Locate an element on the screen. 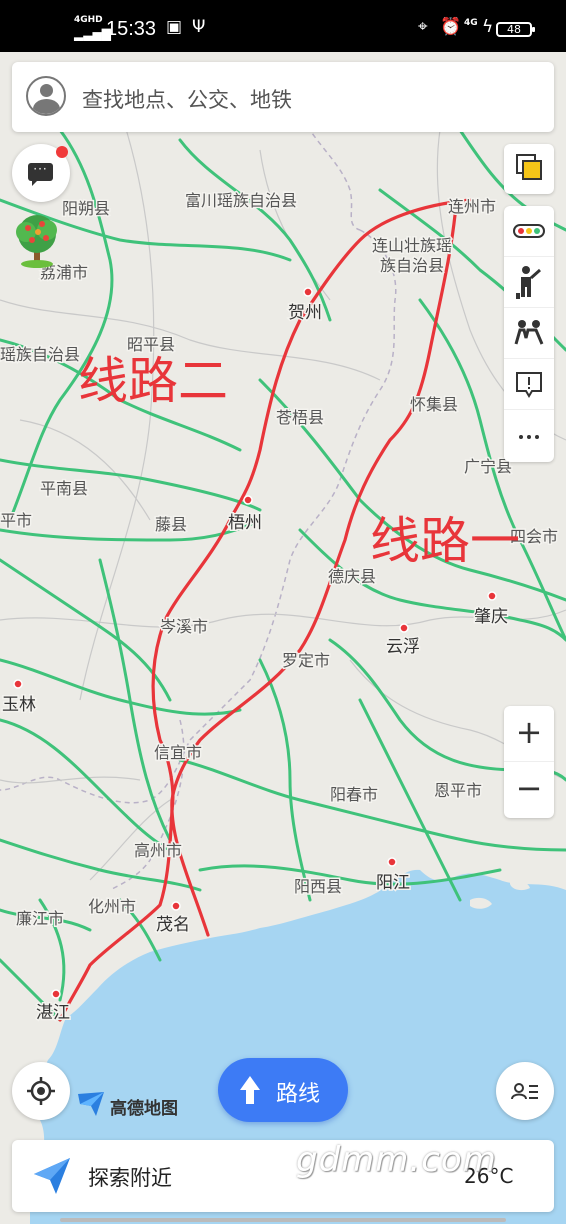 The width and height of the screenshot is (566, 1224). list-button is located at coordinates (525, 1091).